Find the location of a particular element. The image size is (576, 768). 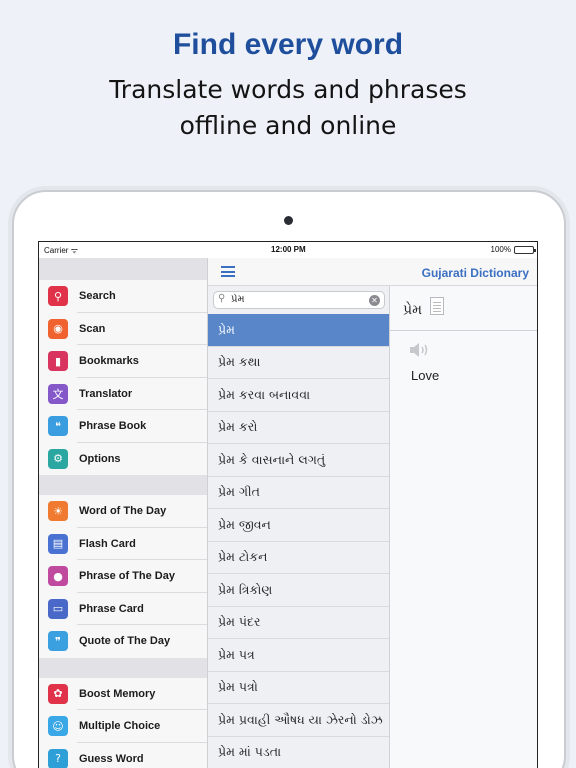

word-list-item: પ્રેમ પ્રવાહી ઔષધ યા ઝેરનો ડોઝ is located at coordinates (298, 720).